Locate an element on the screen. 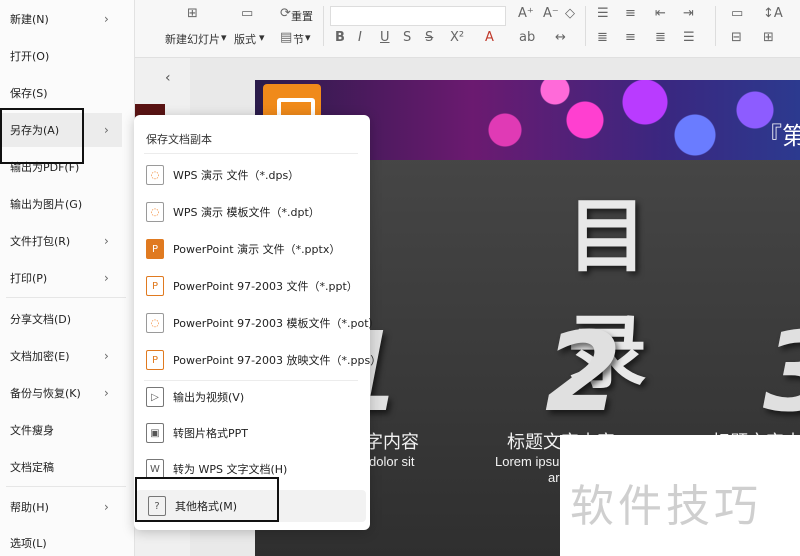 The height and width of the screenshot is (556, 800). export-video: ▷ 输出为视频(V) is located at coordinates (252, 397).